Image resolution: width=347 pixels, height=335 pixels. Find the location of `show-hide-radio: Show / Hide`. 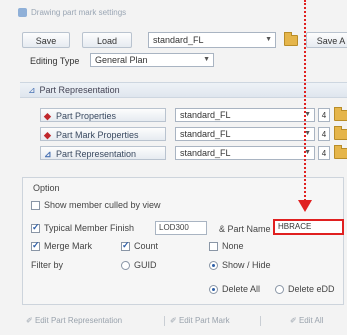

show-hide-radio: Show / Hide is located at coordinates (240, 265).